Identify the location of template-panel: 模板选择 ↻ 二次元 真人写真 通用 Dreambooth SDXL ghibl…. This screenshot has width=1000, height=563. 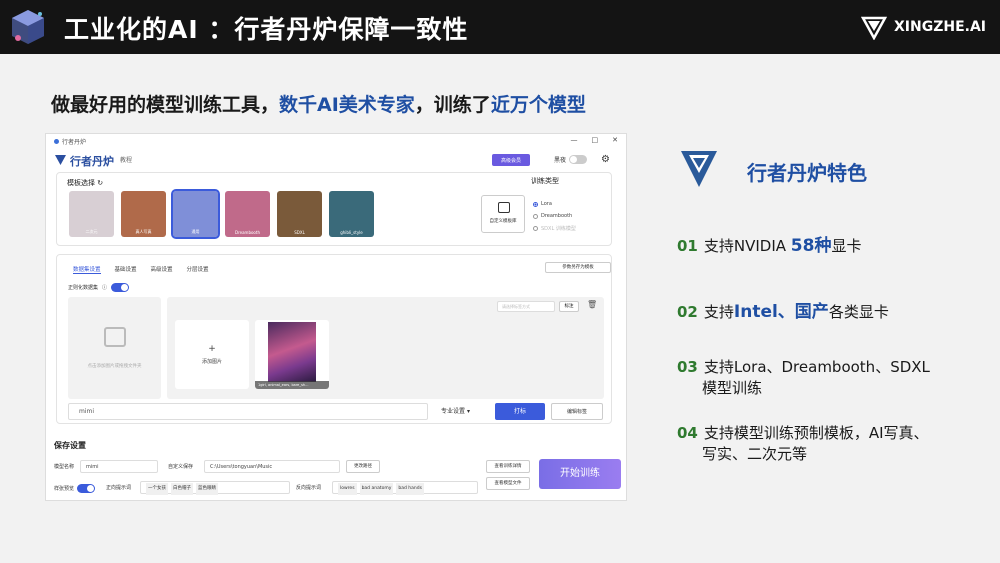
(334, 209).